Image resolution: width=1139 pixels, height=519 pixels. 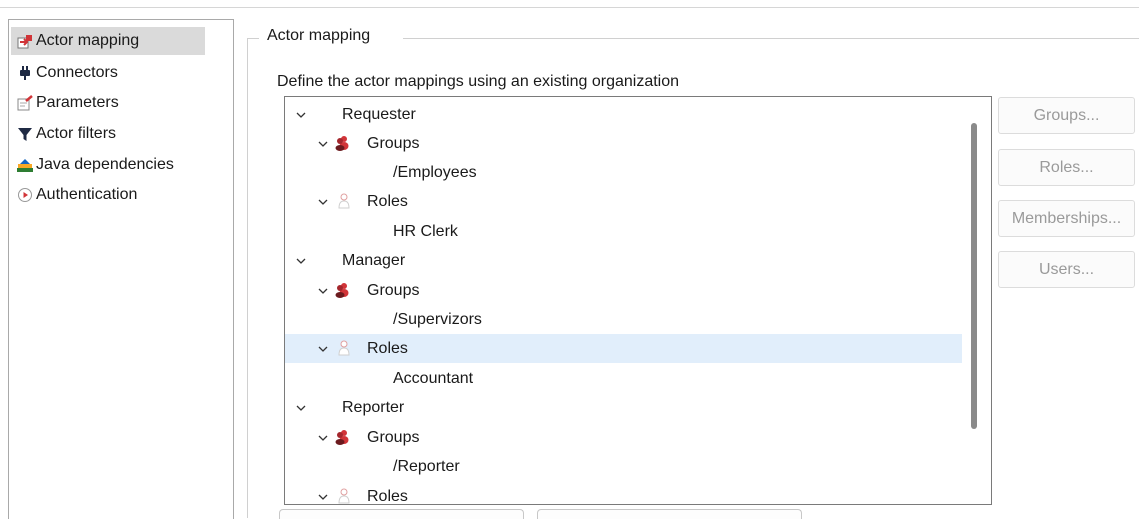 What do you see at coordinates (433, 378) in the screenshot?
I see `tree-row-label: Accountant` at bounding box center [433, 378].